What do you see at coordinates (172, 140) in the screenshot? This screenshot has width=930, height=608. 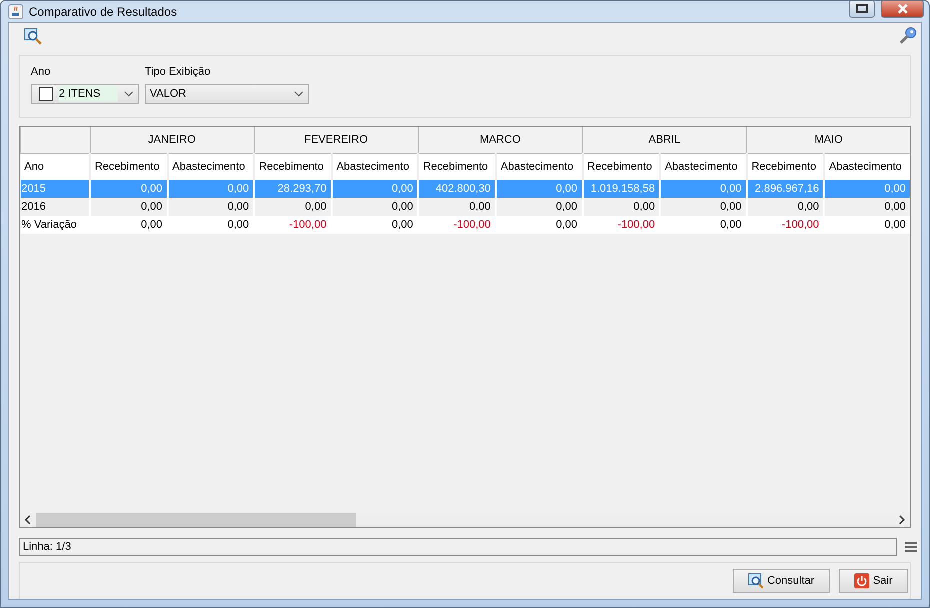 I see `month-header: JANEIRO` at bounding box center [172, 140].